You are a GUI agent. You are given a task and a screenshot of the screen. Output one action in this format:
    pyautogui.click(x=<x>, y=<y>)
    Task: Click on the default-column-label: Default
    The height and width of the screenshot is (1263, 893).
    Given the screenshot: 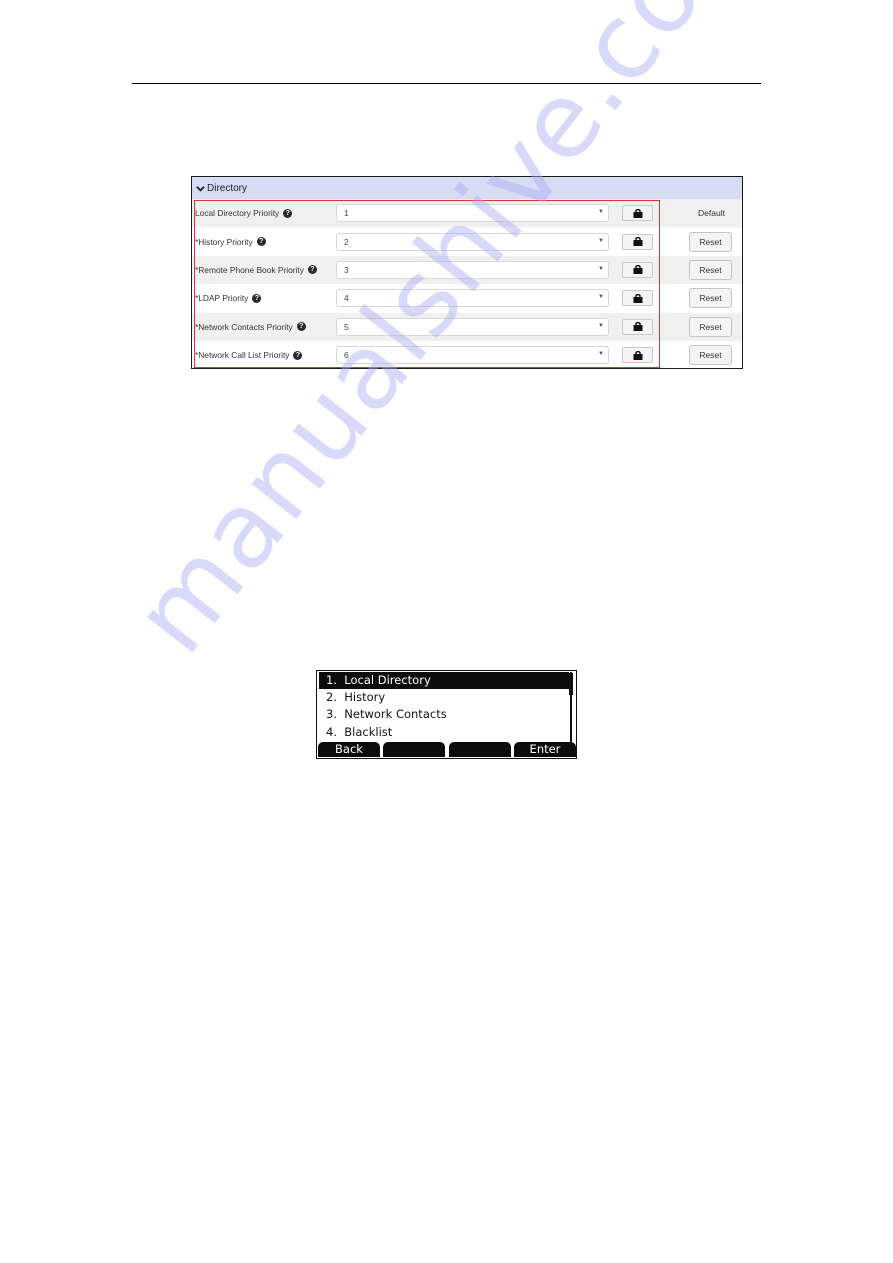 What is the action you would take?
    pyautogui.click(x=711, y=213)
    